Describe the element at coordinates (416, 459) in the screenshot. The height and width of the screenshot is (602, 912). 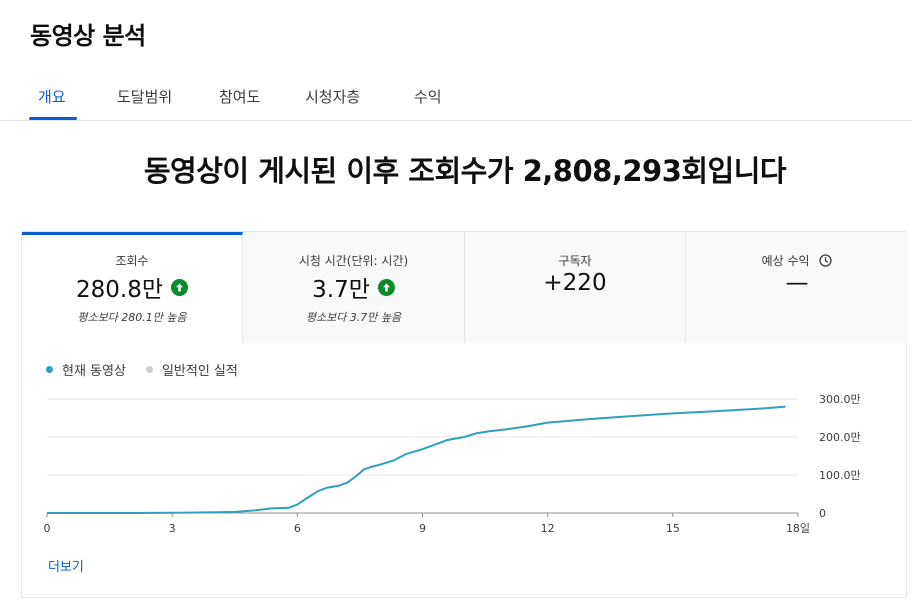
I see `series-line-current` at that location.